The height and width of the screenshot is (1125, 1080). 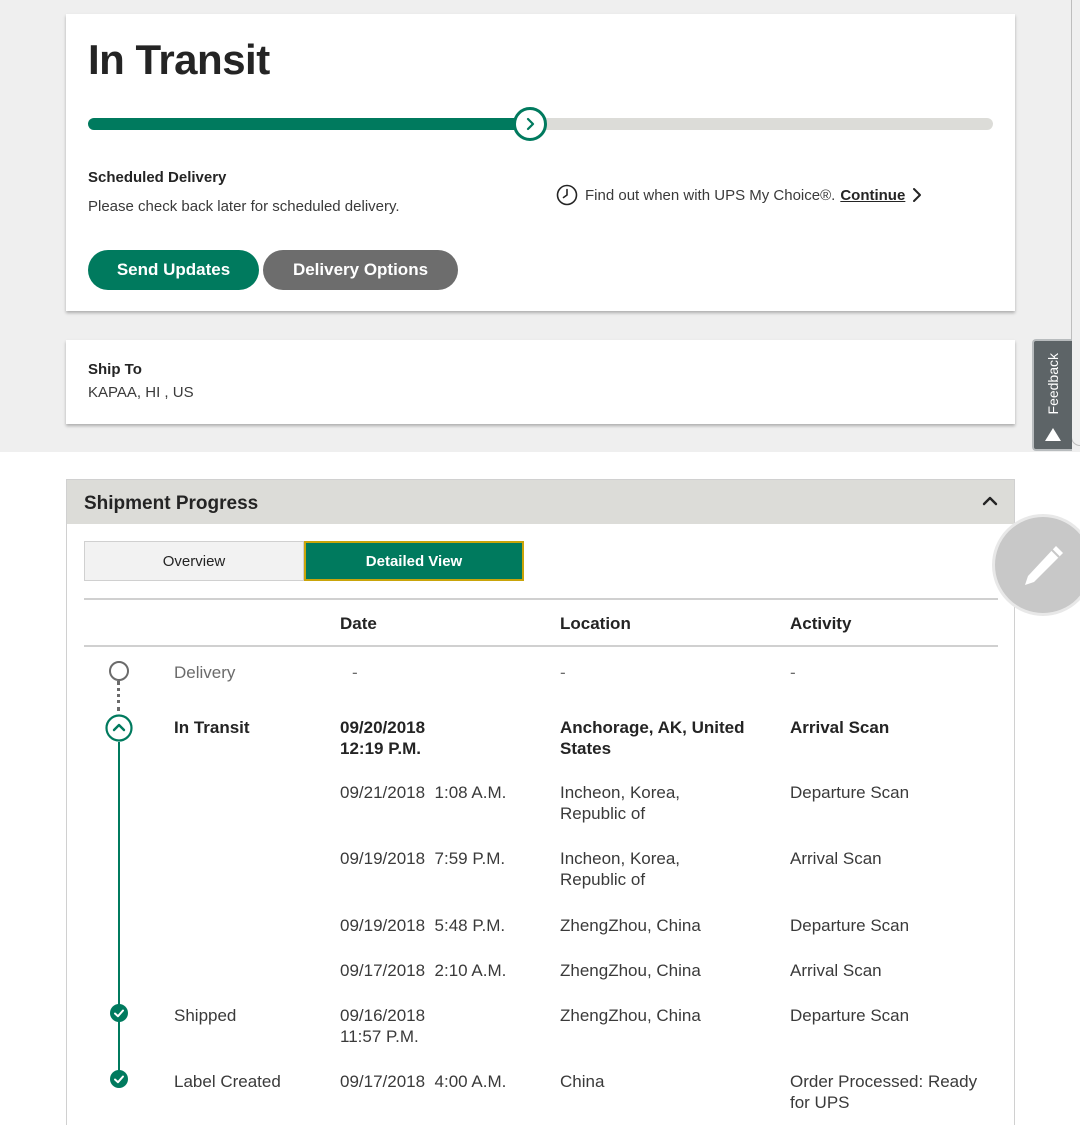 What do you see at coordinates (141, 392) in the screenshot?
I see `ship-to-value: KAPAA, HI , US` at bounding box center [141, 392].